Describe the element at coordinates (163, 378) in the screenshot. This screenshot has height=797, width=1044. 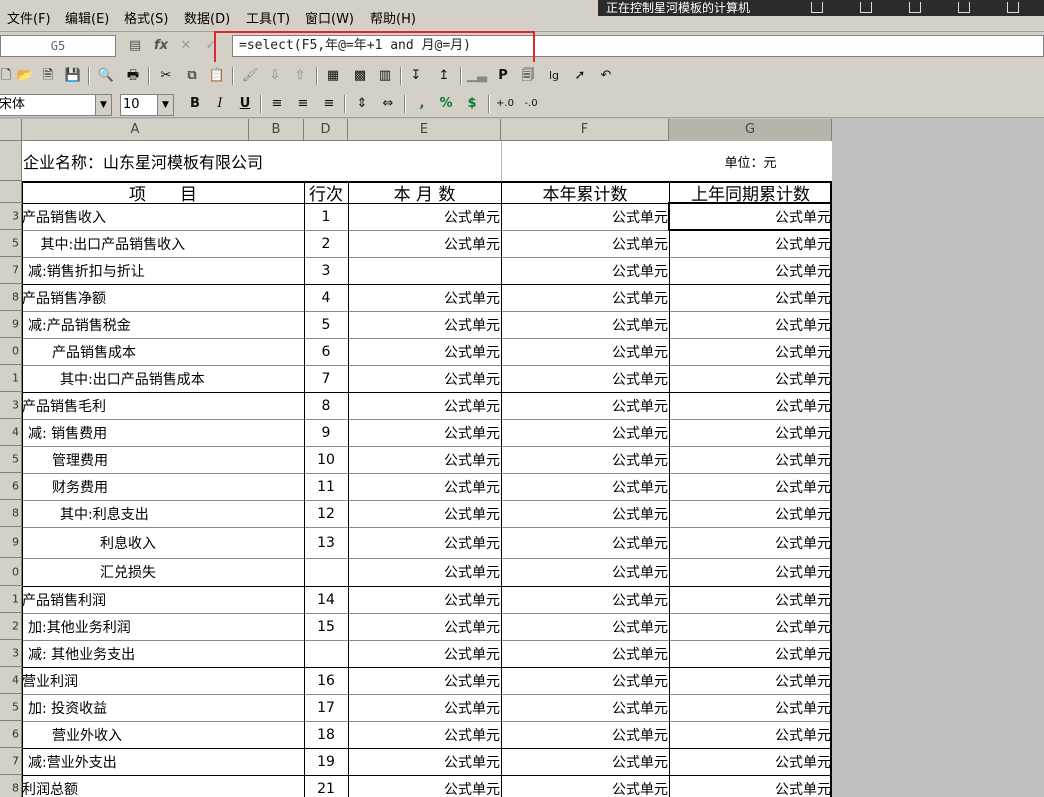
I see `item-label: 其中:出口产品销售成本` at that location.